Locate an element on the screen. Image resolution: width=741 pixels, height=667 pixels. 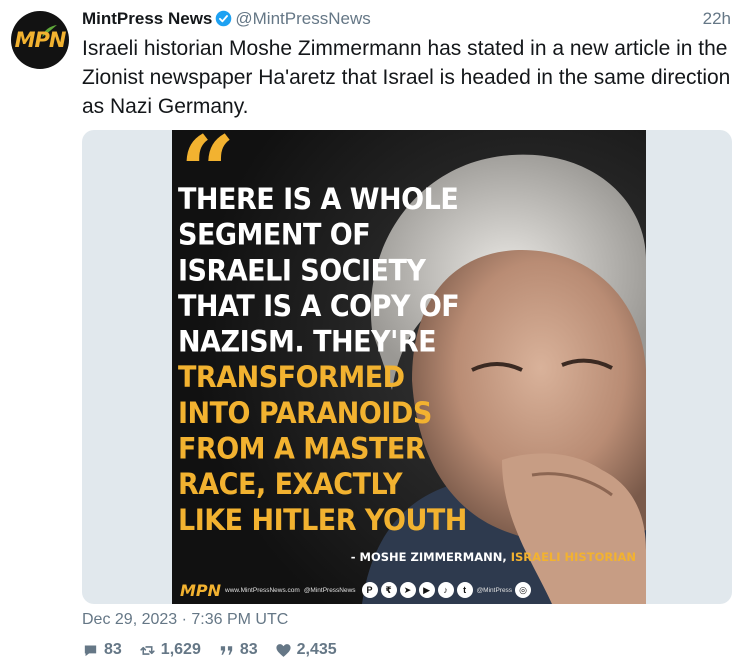
like-count: 2,435 is located at coordinates (306, 650).